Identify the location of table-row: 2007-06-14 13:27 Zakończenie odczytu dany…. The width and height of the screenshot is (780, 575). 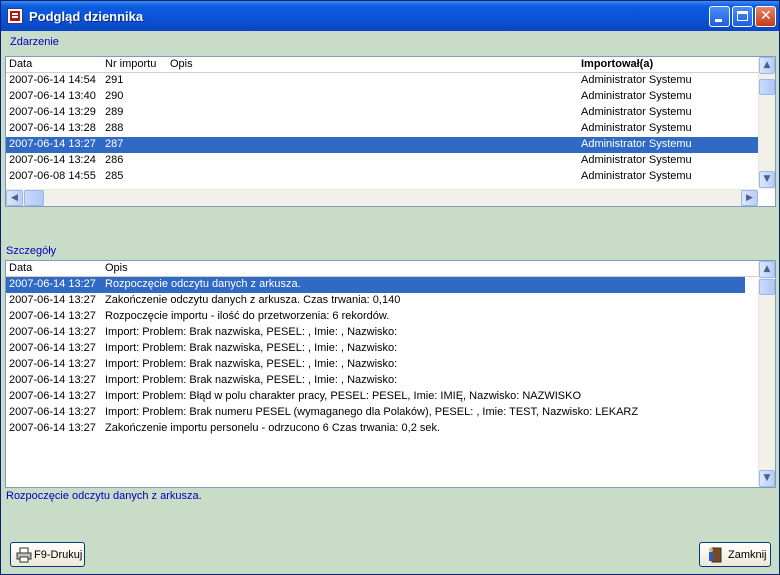
(375, 301).